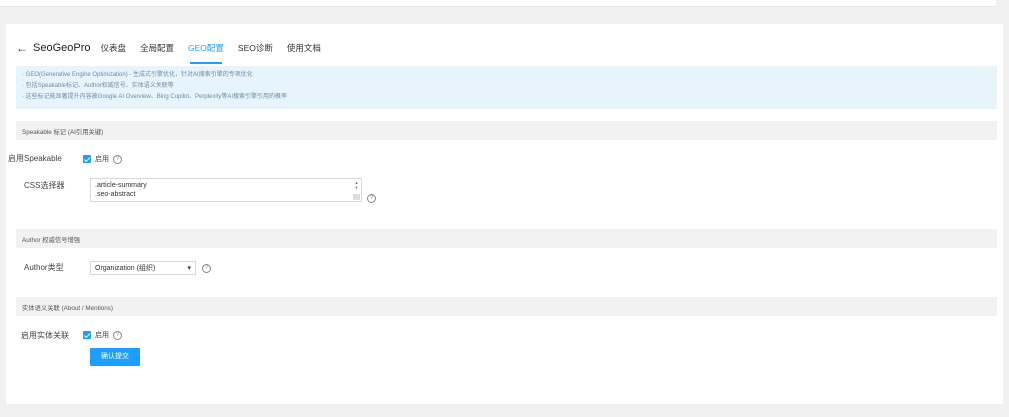 Image resolution: width=1009 pixels, height=417 pixels. What do you see at coordinates (506, 238) in the screenshot?
I see `section-header-author: Author 权威信号增强` at bounding box center [506, 238].